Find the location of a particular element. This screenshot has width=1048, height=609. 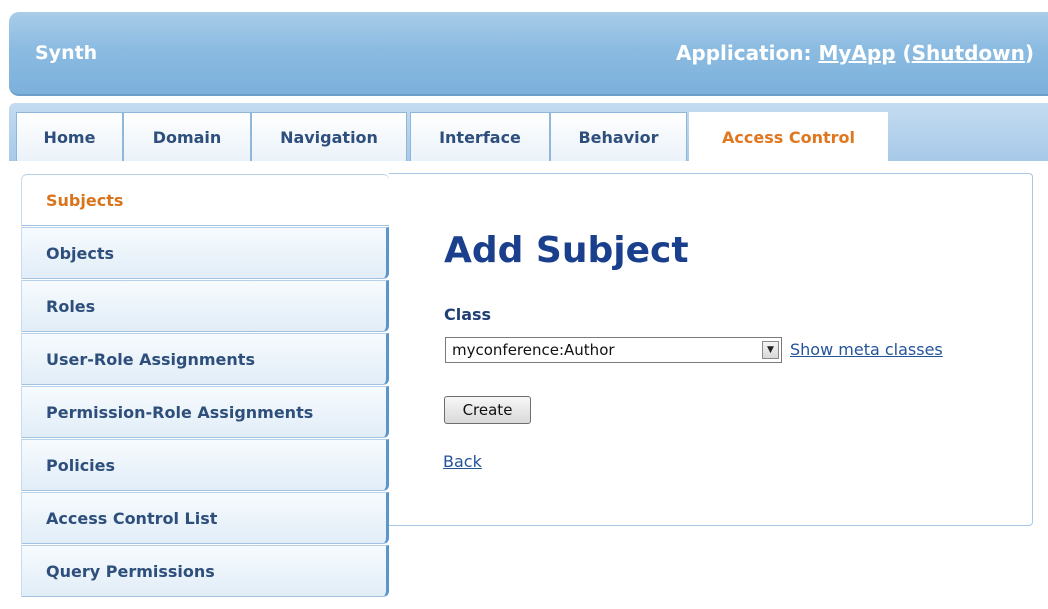

tab-access-control: Access Control is located at coordinates (788, 137).